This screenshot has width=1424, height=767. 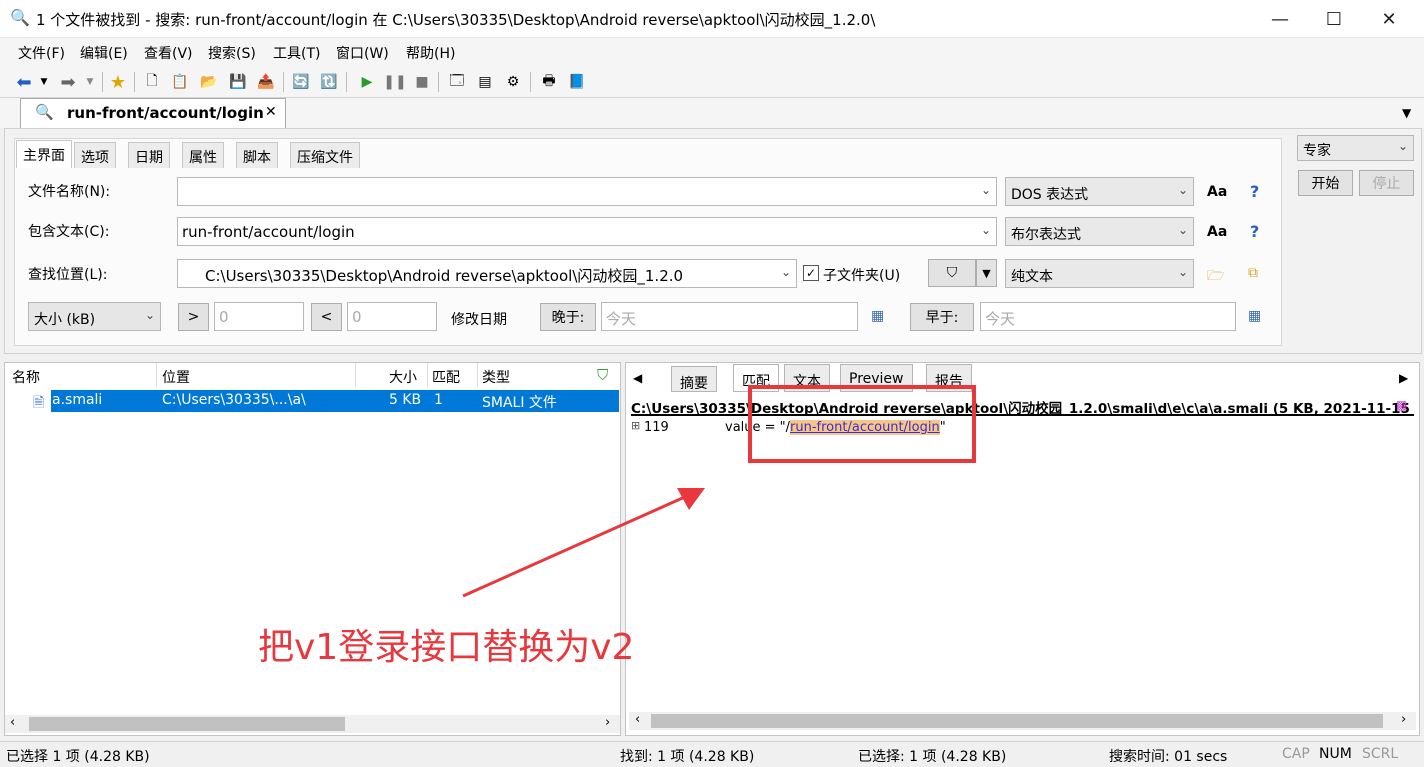 I want to click on modified-date-label: 修改日期, so click(x=479, y=320).